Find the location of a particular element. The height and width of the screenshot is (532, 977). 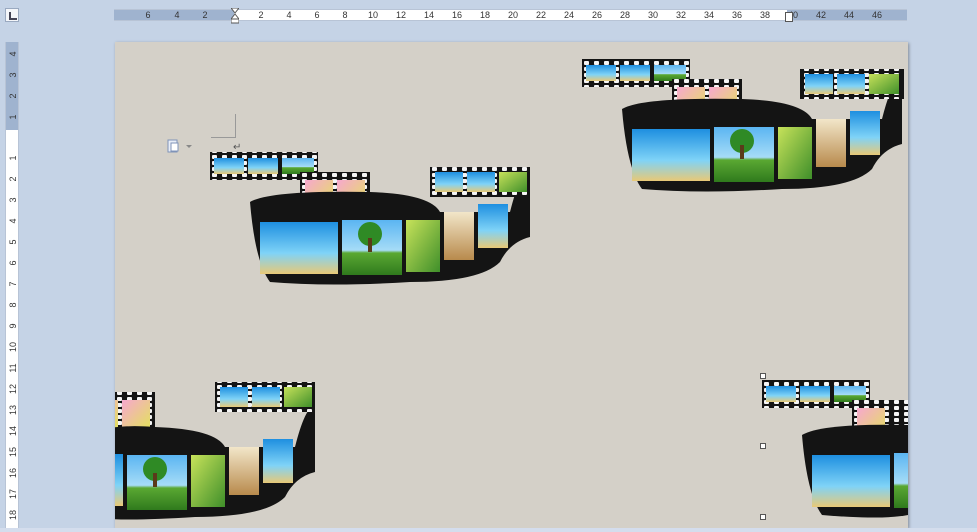

ruler-tick-label: 32 is located at coordinates (681, 15).